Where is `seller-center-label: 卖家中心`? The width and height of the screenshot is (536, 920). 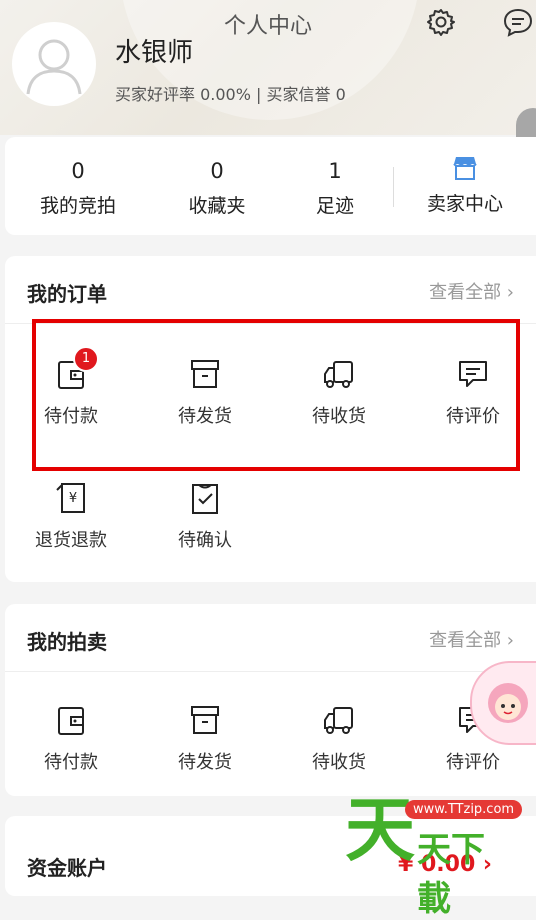
seller-center-label: 卖家中心 is located at coordinates (464, 204).